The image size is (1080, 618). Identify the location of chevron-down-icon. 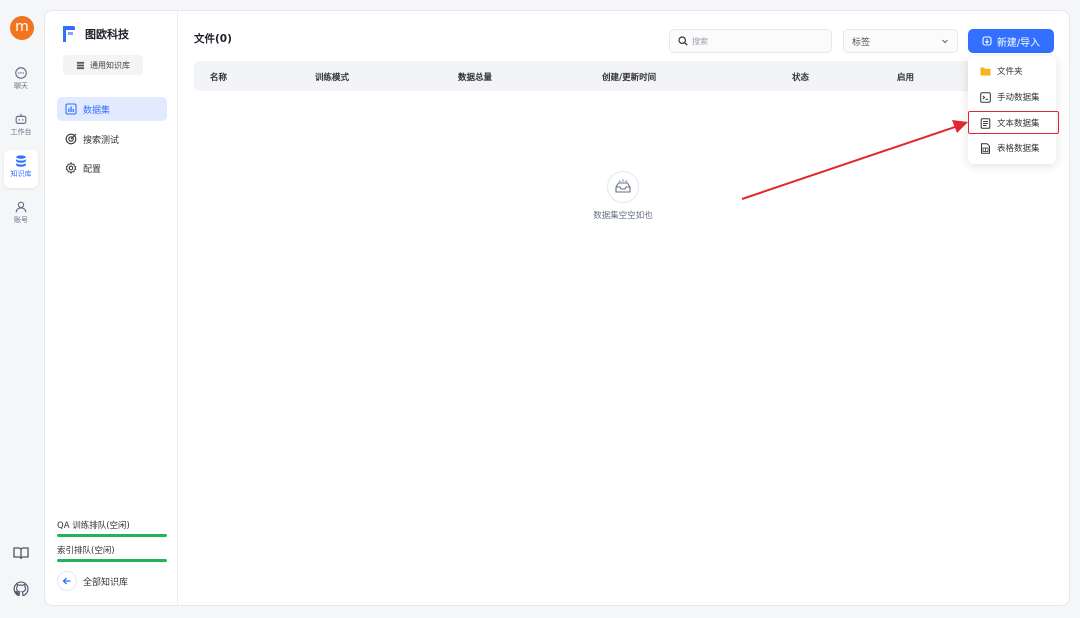
(945, 41).